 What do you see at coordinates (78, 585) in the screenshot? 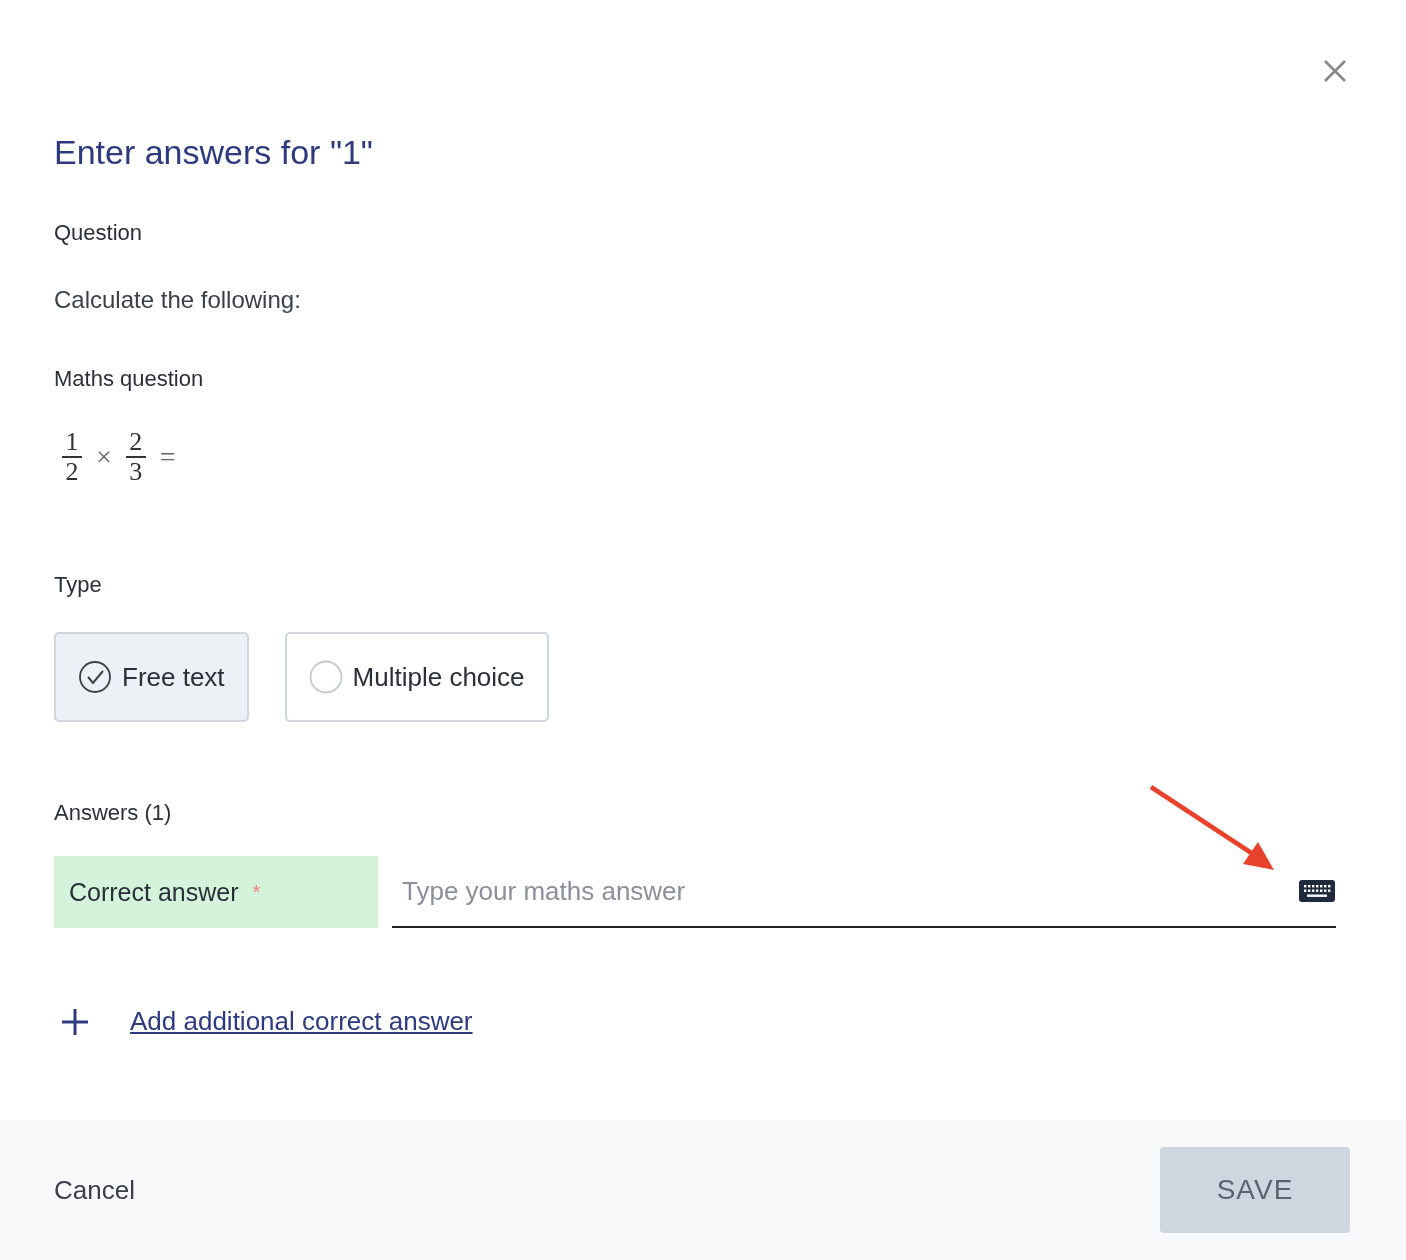
I see `section-label: Type` at bounding box center [78, 585].